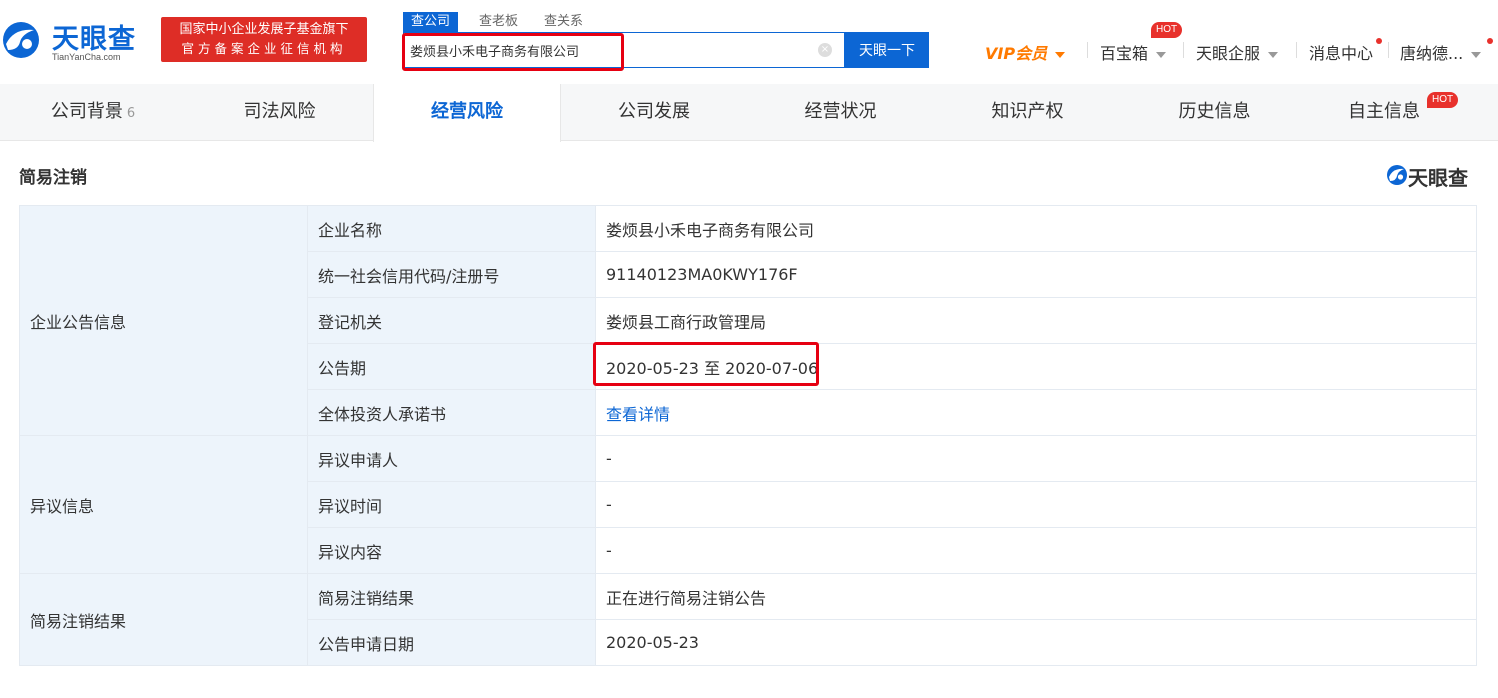 This screenshot has height=698, width=1498. I want to click on group-label: 异议信息, so click(163, 504).